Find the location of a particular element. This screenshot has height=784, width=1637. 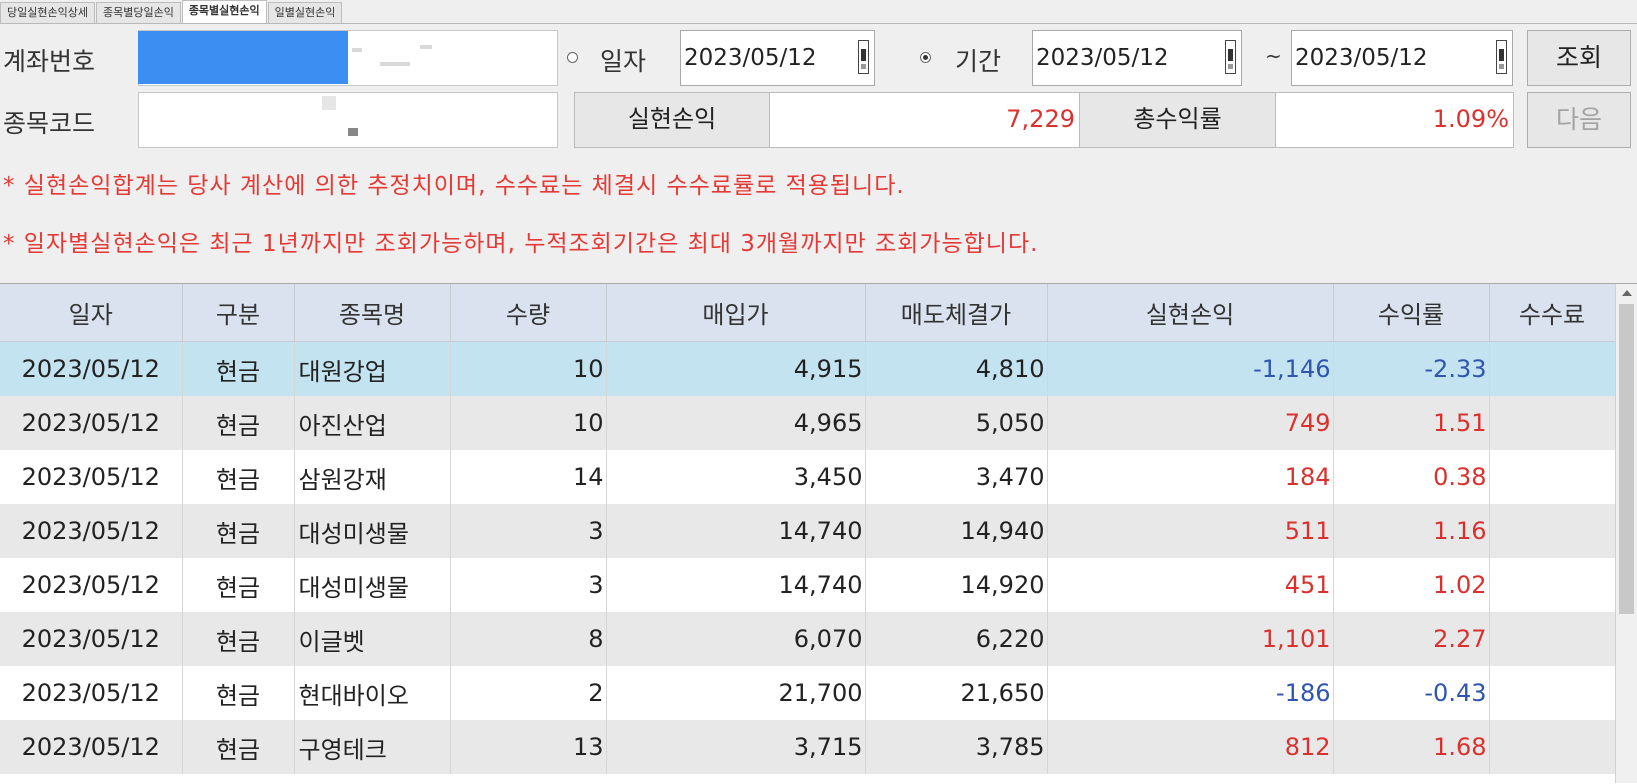

col-header-stock-name: 종목명 is located at coordinates (372, 313).